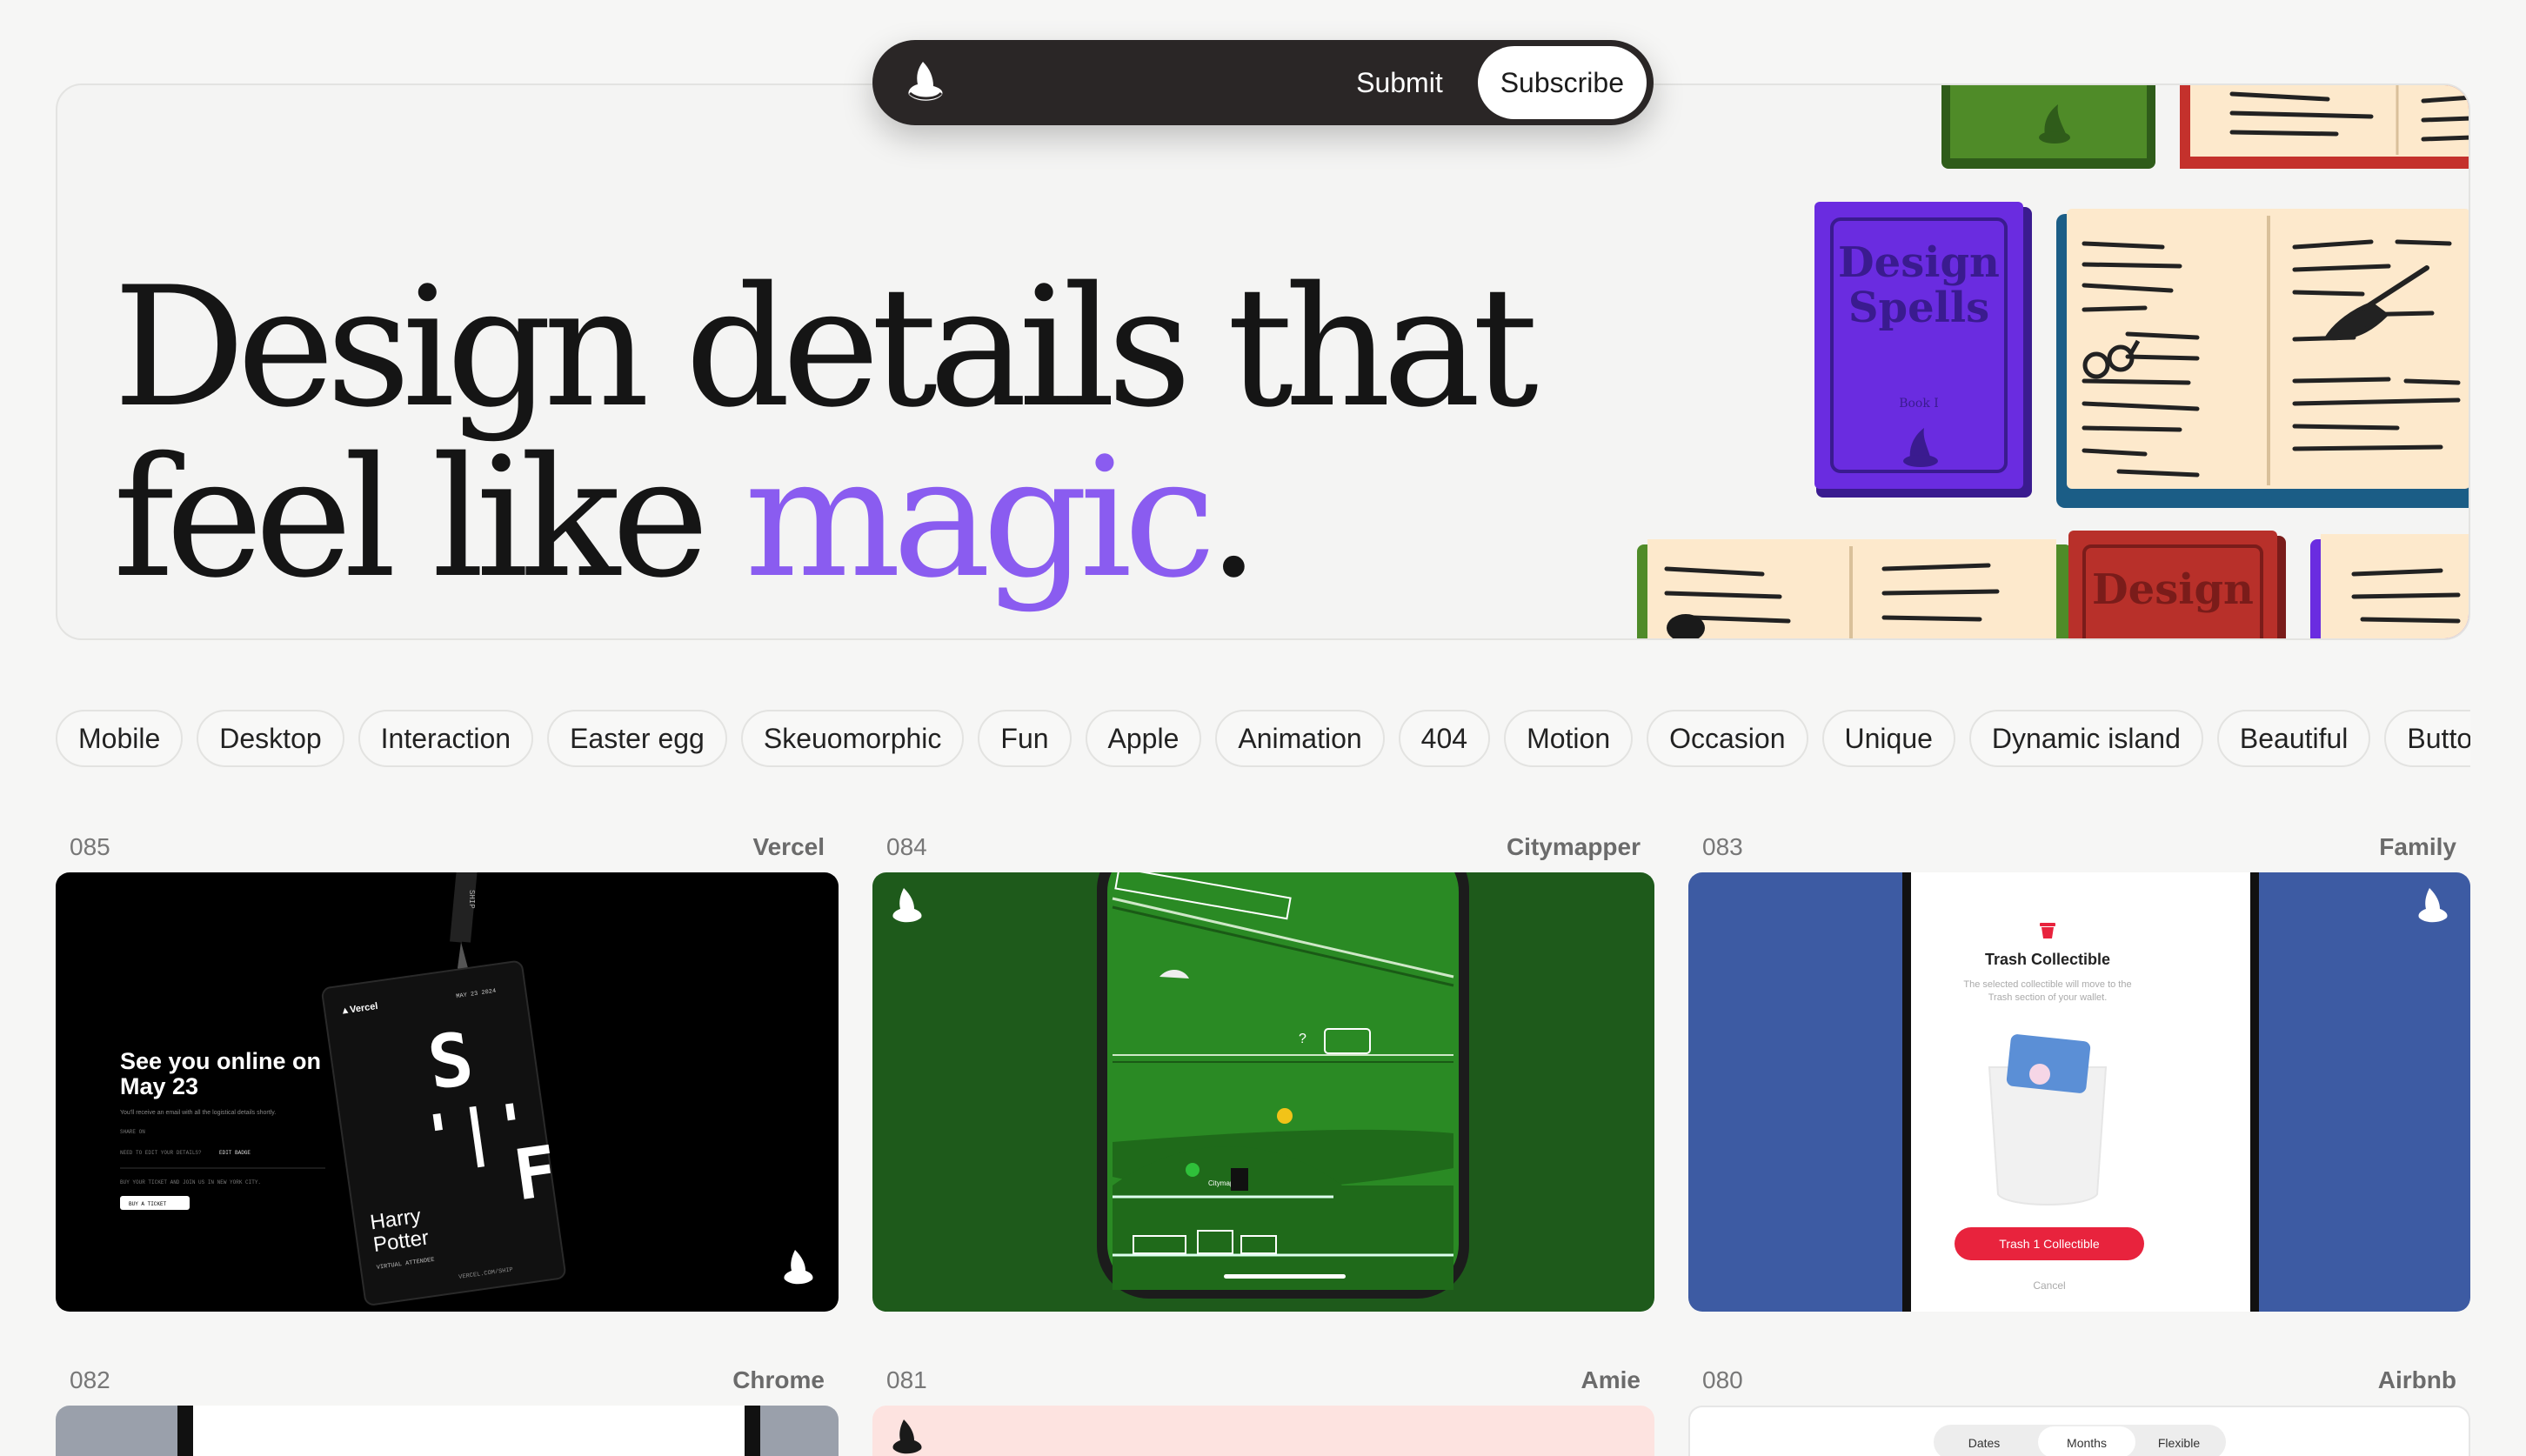  I want to click on card-thumbnail-citymapper: ? Citymapper, so click(1263, 1092).